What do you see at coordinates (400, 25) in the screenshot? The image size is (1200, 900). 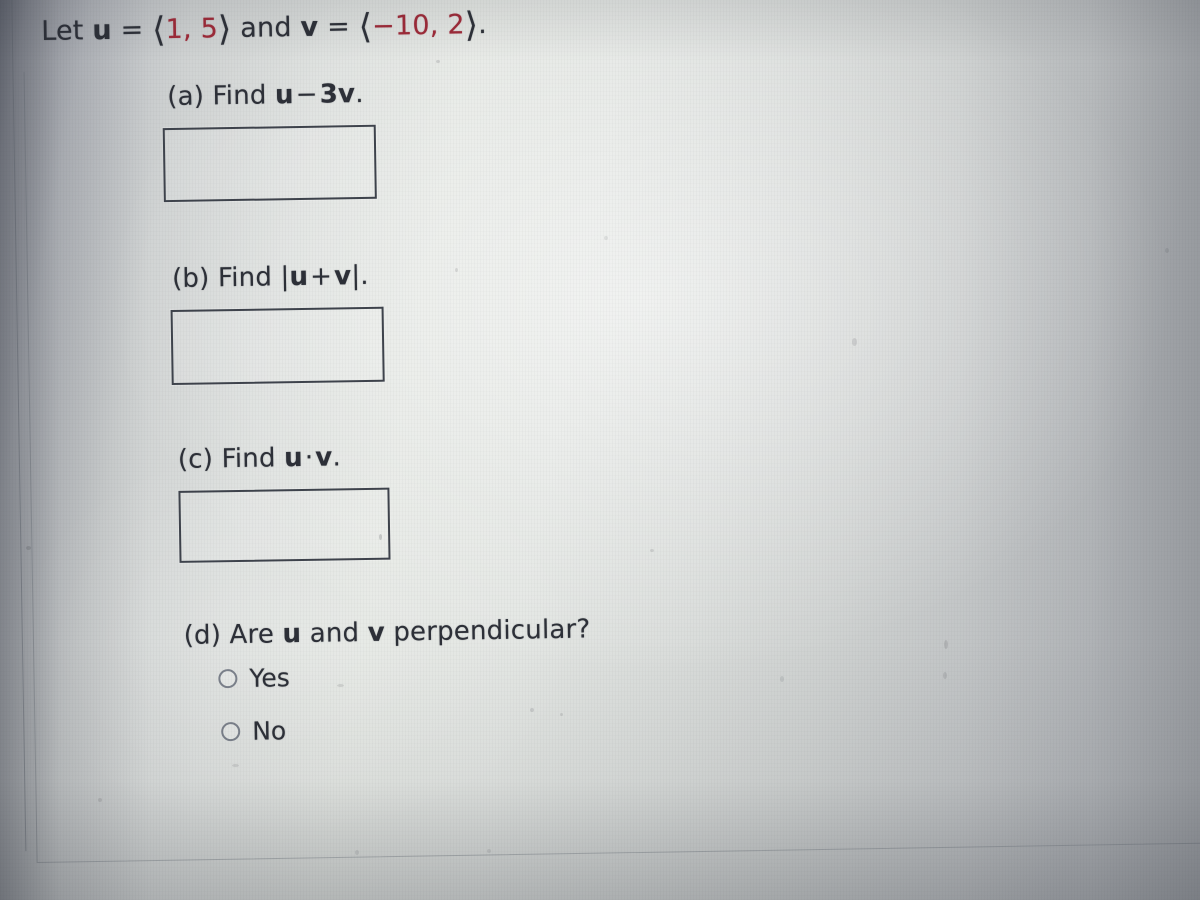 I see `vector-v-x: −10` at bounding box center [400, 25].